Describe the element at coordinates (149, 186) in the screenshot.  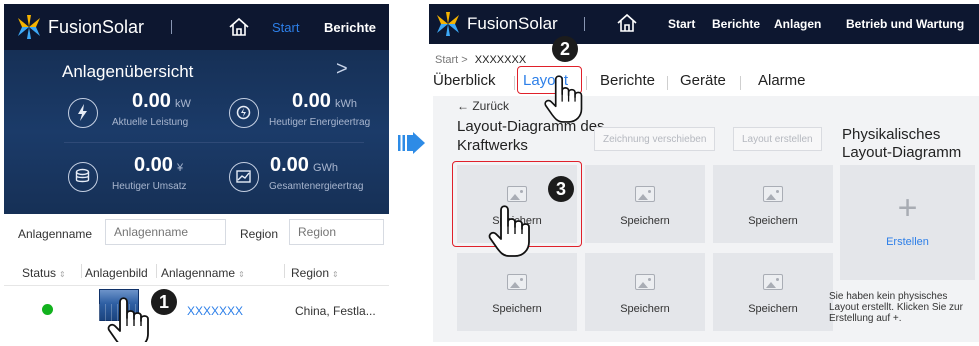
I see `kpi-today-revenue-label: Heutiger Umsatz` at that location.